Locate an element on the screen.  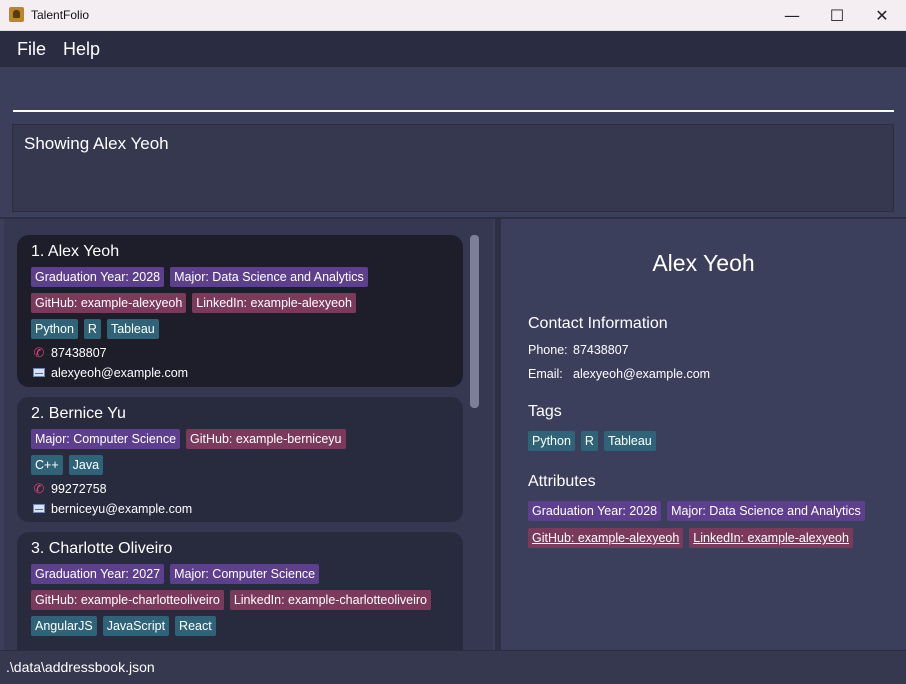
status-bar: .\data\addressbook.json is located at coordinates (453, 667).